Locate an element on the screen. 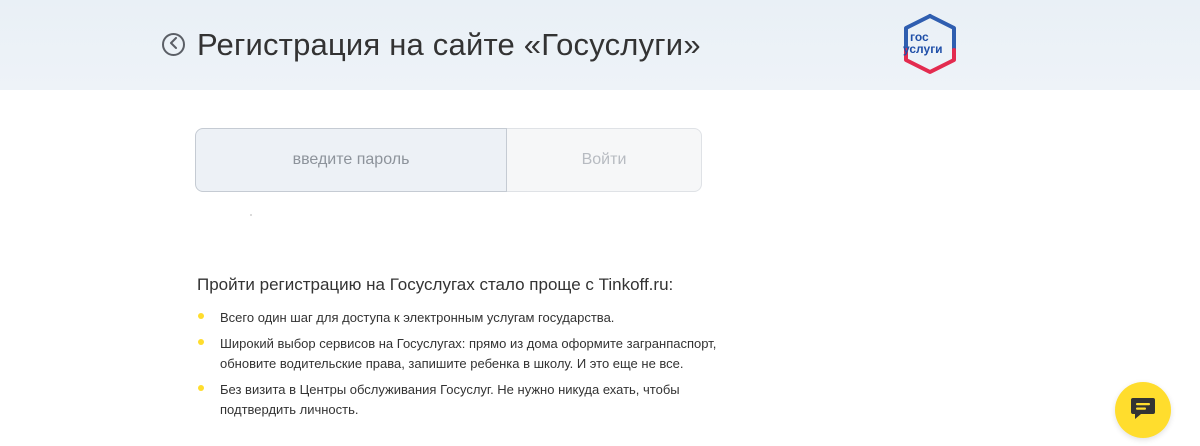  login-form: Войти is located at coordinates (448, 160).